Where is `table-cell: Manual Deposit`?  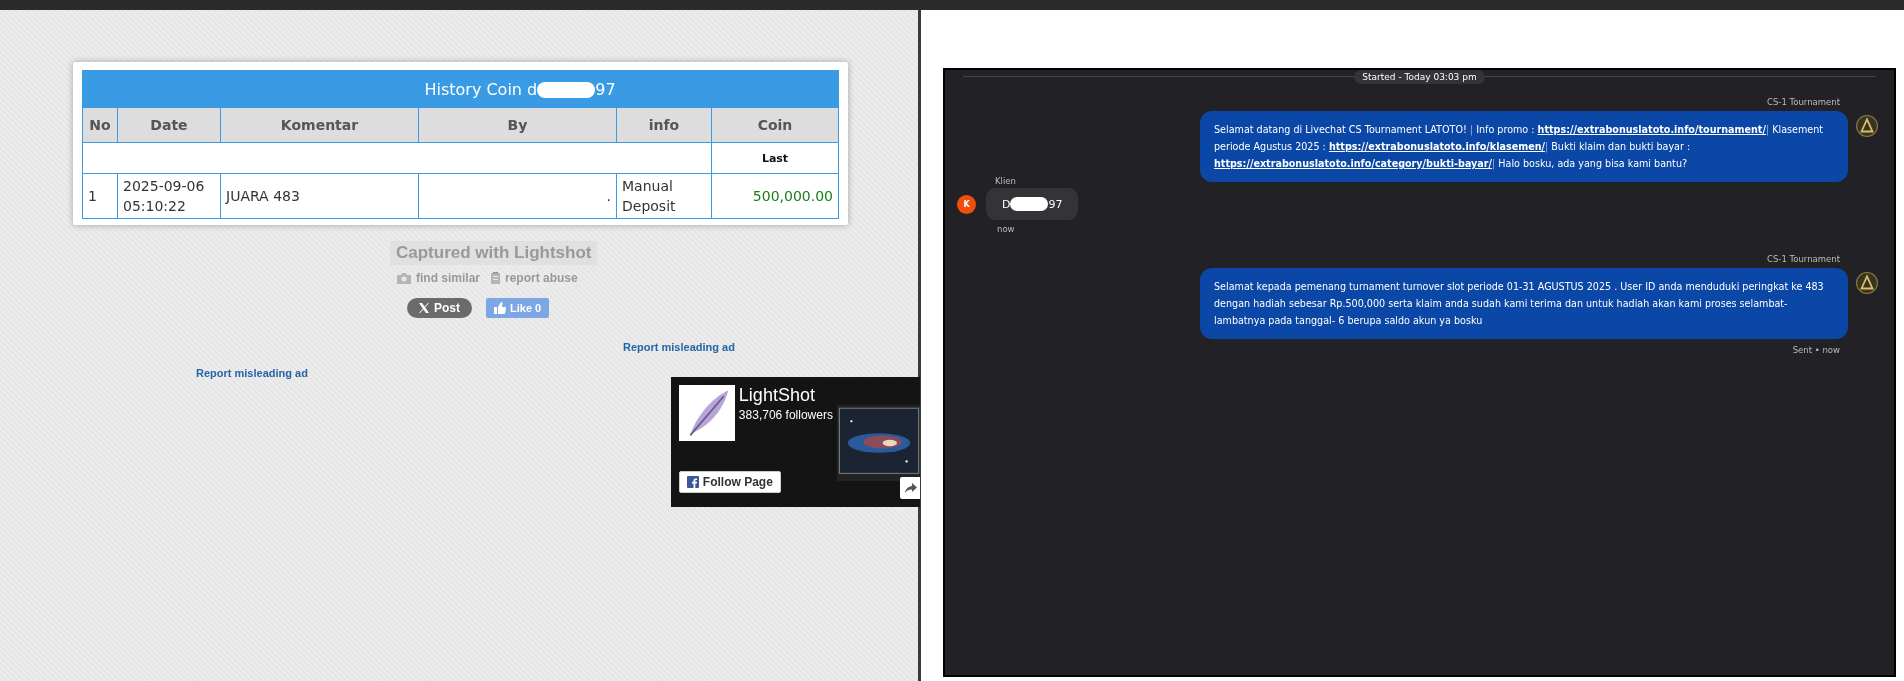 table-cell: Manual Deposit is located at coordinates (664, 196).